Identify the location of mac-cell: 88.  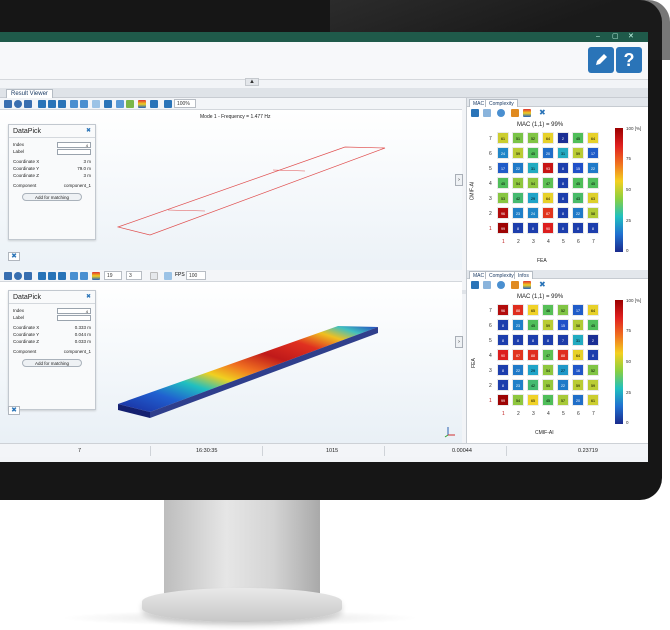
(518, 310).